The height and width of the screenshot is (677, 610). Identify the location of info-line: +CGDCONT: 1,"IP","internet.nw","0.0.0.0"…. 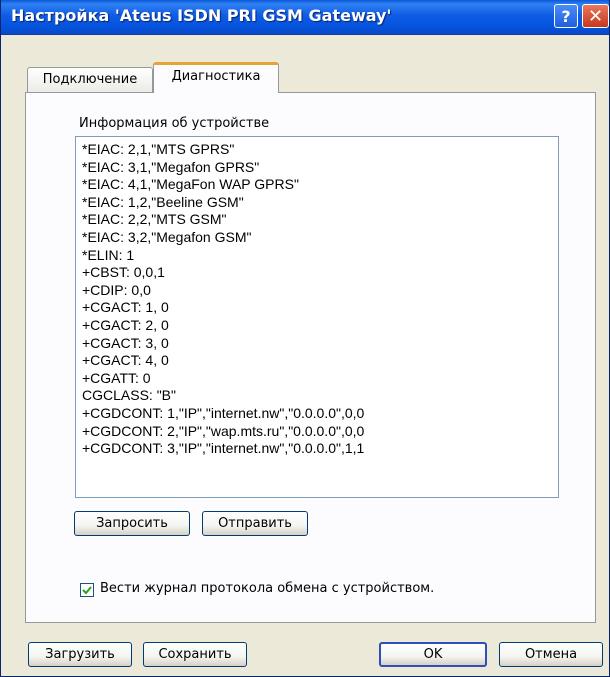
(223, 412).